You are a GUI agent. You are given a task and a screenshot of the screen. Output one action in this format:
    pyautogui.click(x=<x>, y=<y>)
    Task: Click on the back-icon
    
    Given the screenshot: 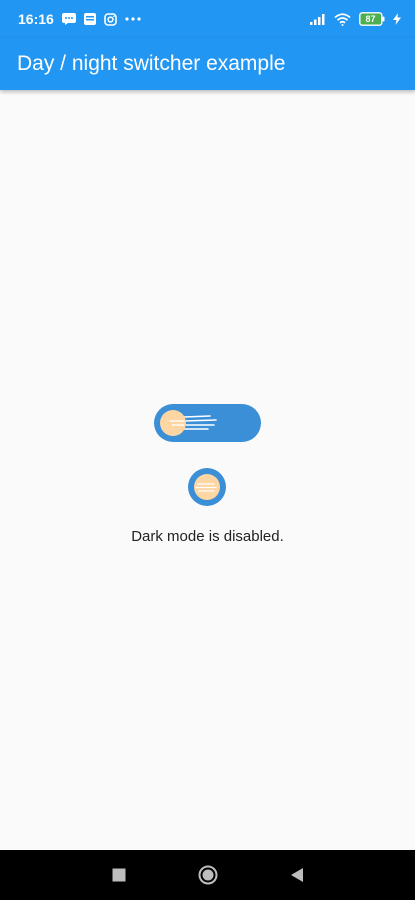 What is the action you would take?
    pyautogui.click(x=297, y=875)
    